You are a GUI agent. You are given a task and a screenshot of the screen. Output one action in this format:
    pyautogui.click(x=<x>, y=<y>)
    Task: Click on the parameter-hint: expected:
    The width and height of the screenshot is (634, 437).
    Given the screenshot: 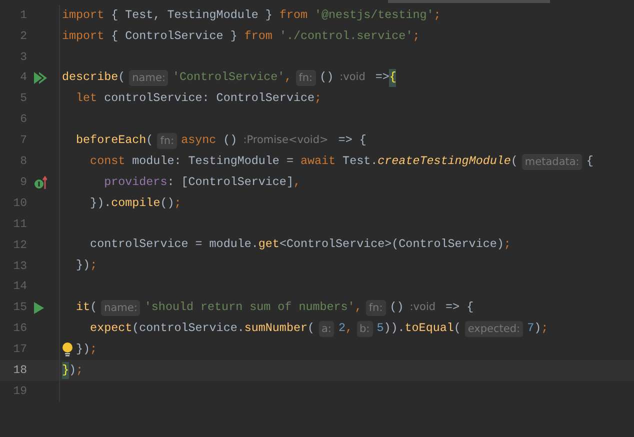 What is the action you would take?
    pyautogui.click(x=494, y=328)
    